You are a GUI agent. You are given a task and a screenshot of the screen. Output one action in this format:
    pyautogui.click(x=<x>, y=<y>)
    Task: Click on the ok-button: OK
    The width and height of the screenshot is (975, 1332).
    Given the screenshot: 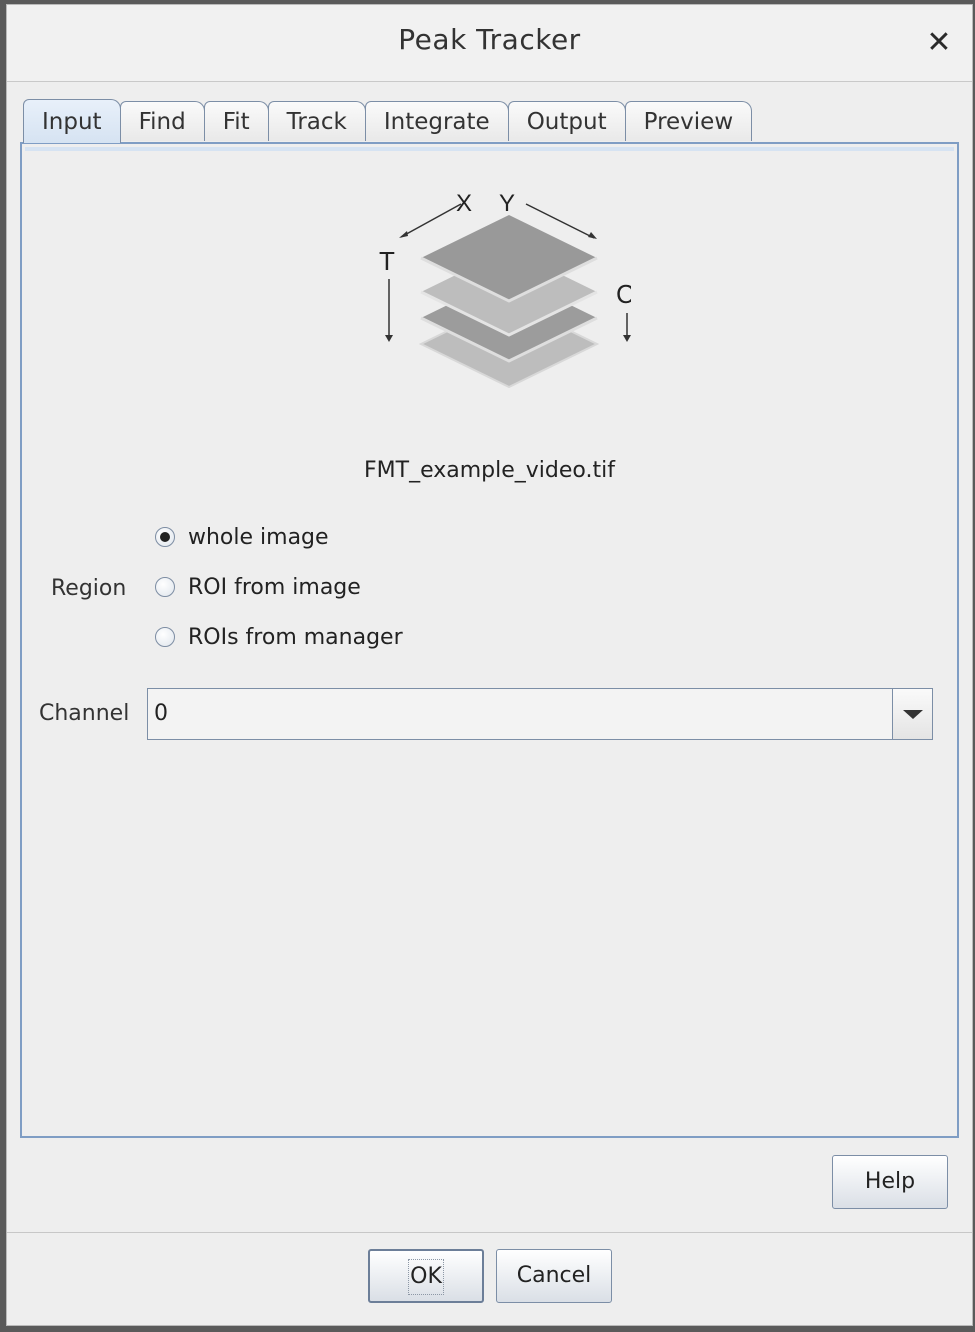 What is the action you would take?
    pyautogui.click(x=426, y=1276)
    